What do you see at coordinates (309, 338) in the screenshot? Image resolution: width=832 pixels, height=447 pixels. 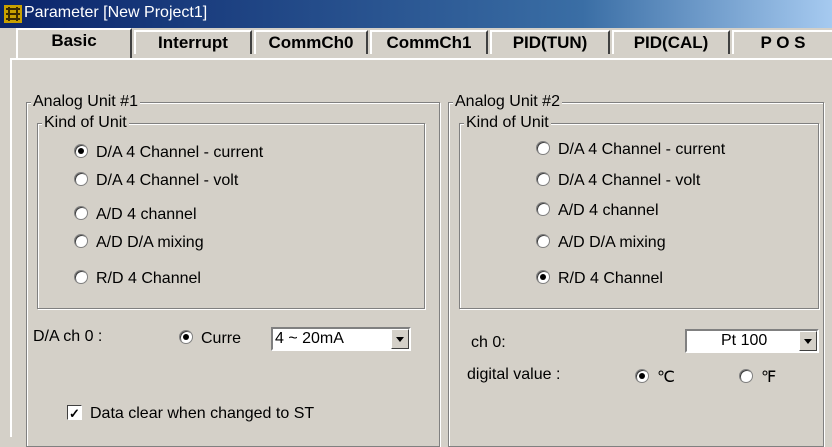 I see `unit1-range-value: 4 ~ 20mA` at bounding box center [309, 338].